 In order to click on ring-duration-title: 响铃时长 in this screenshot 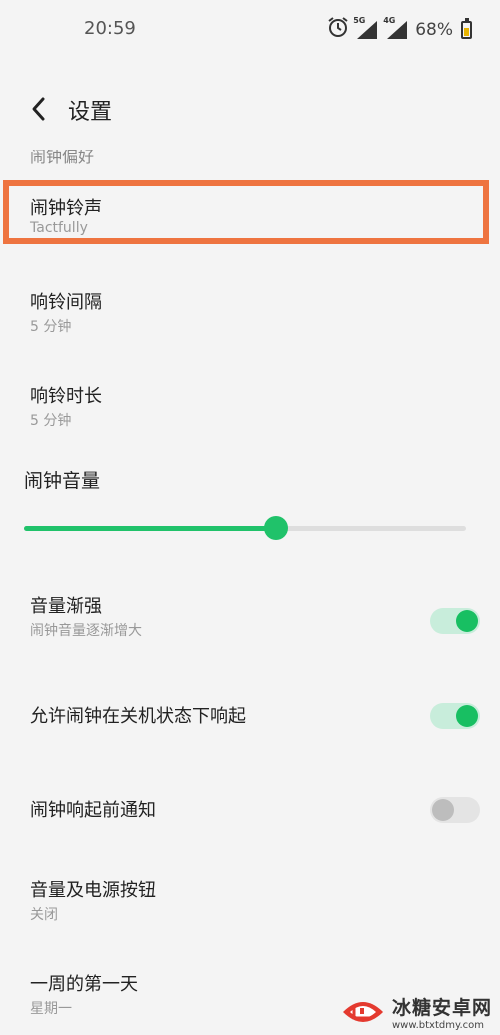, I will do `click(66, 396)`.